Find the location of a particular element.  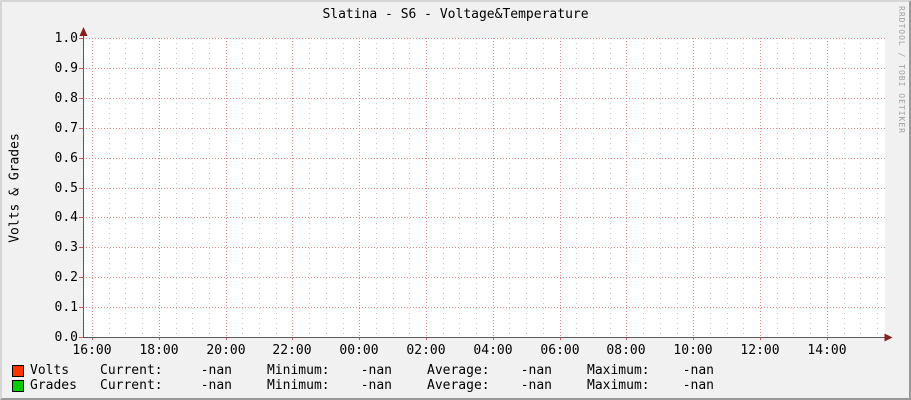

y-axis-arrow-icon is located at coordinates (83, 31).